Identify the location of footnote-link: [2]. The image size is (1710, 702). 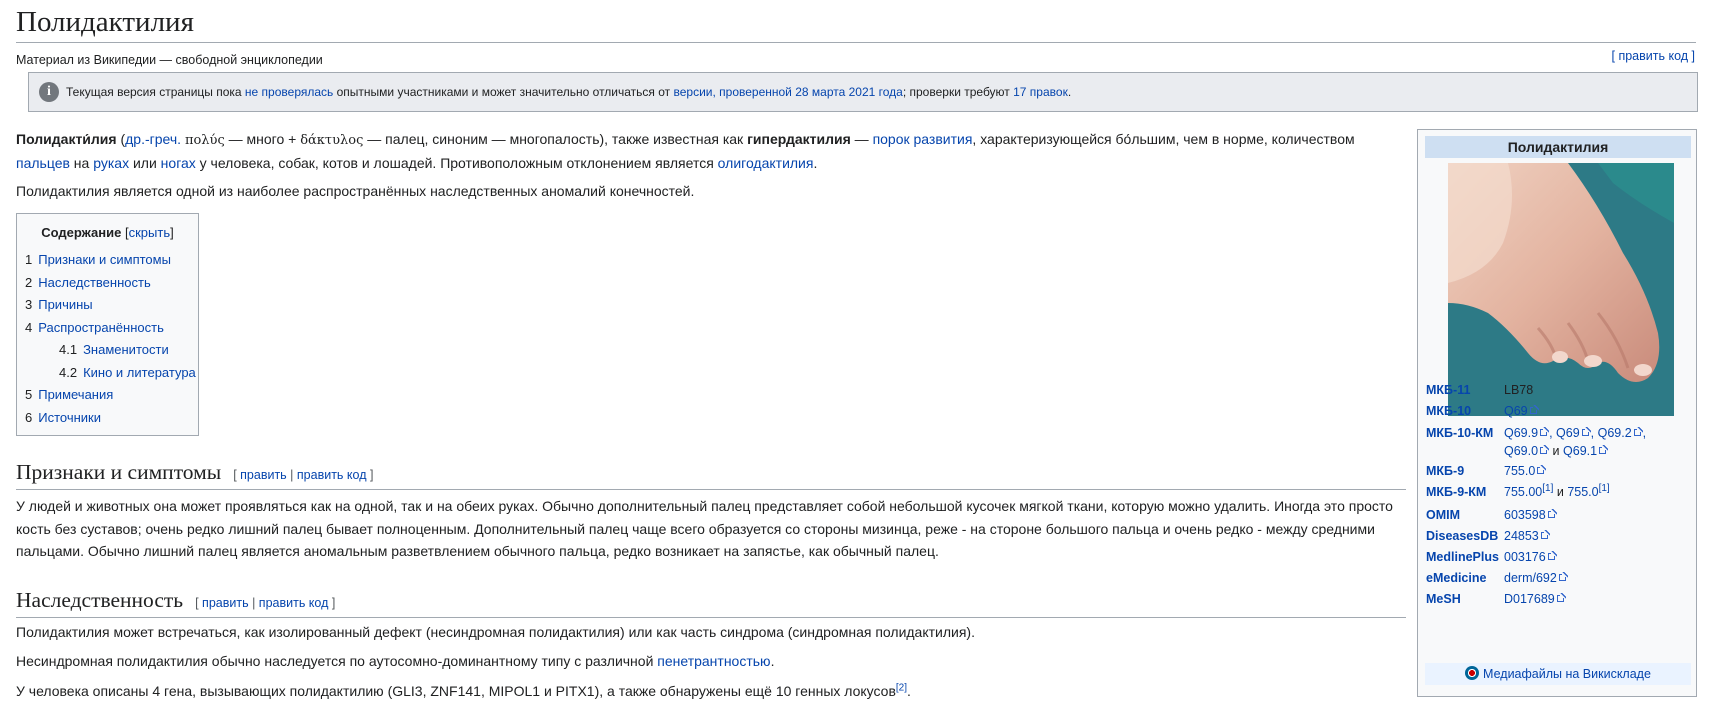
(901, 687).